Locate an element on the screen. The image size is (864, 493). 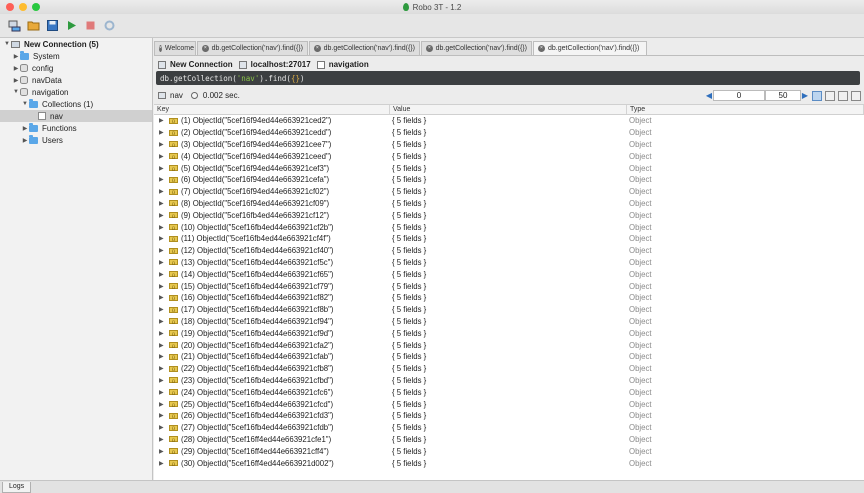
tab-query-3: × db.getCollection('nav').find({}) is located at coordinates (476, 48).